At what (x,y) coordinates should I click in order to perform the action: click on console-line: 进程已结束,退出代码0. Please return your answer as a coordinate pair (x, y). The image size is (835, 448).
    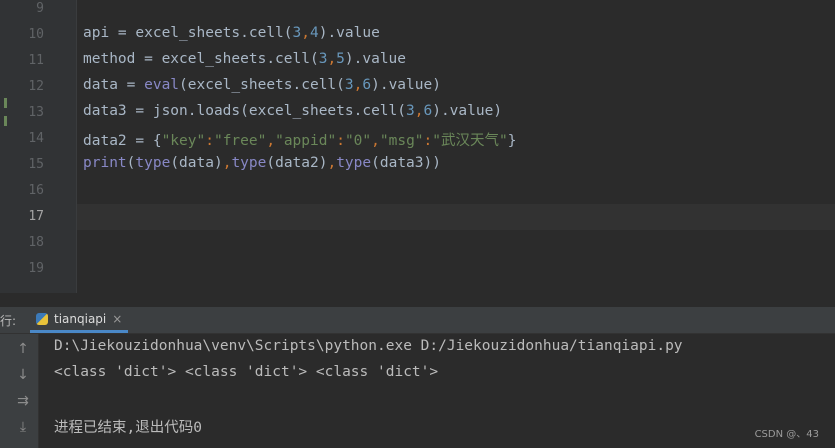
    Looking at the image, I should click on (128, 428).